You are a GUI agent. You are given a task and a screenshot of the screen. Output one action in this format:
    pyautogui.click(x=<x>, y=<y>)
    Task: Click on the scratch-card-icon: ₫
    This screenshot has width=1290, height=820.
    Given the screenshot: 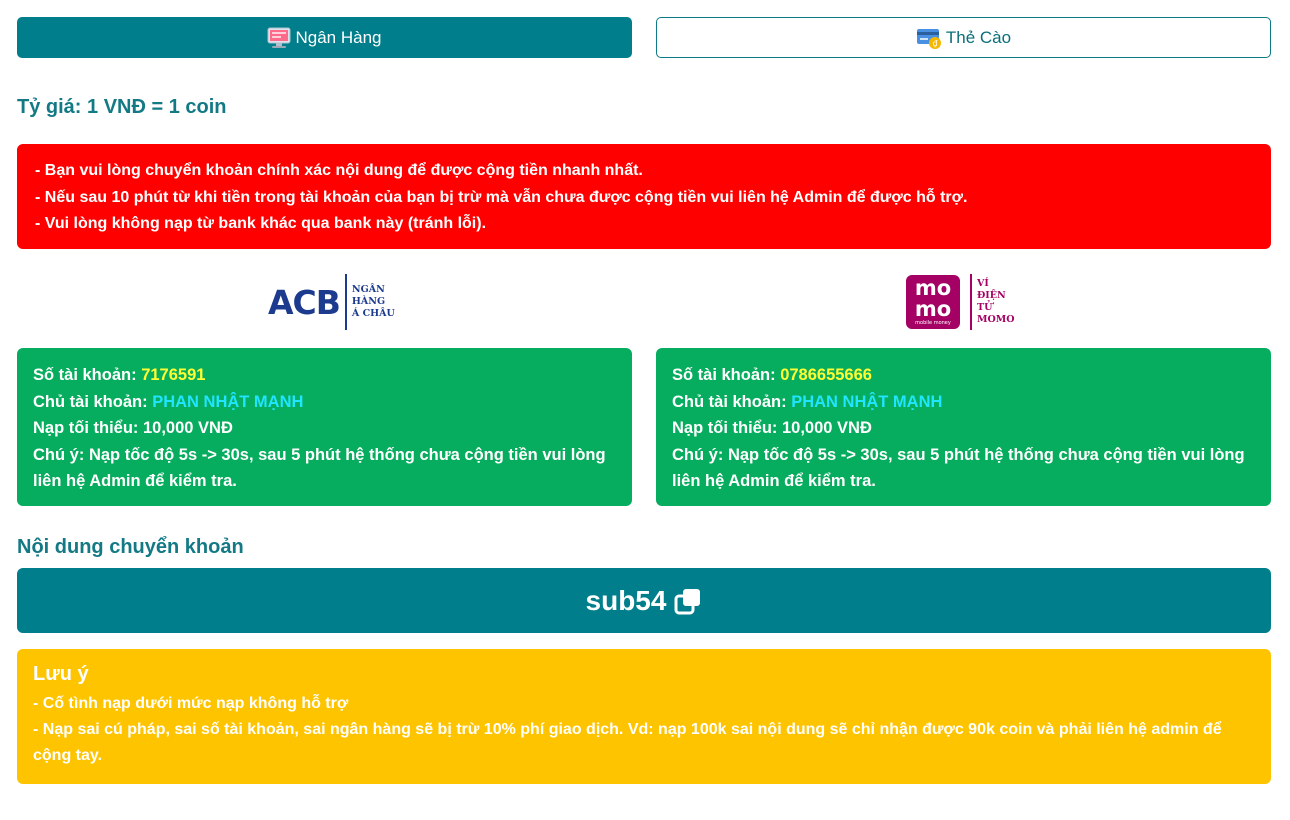 What is the action you would take?
    pyautogui.click(x=929, y=38)
    